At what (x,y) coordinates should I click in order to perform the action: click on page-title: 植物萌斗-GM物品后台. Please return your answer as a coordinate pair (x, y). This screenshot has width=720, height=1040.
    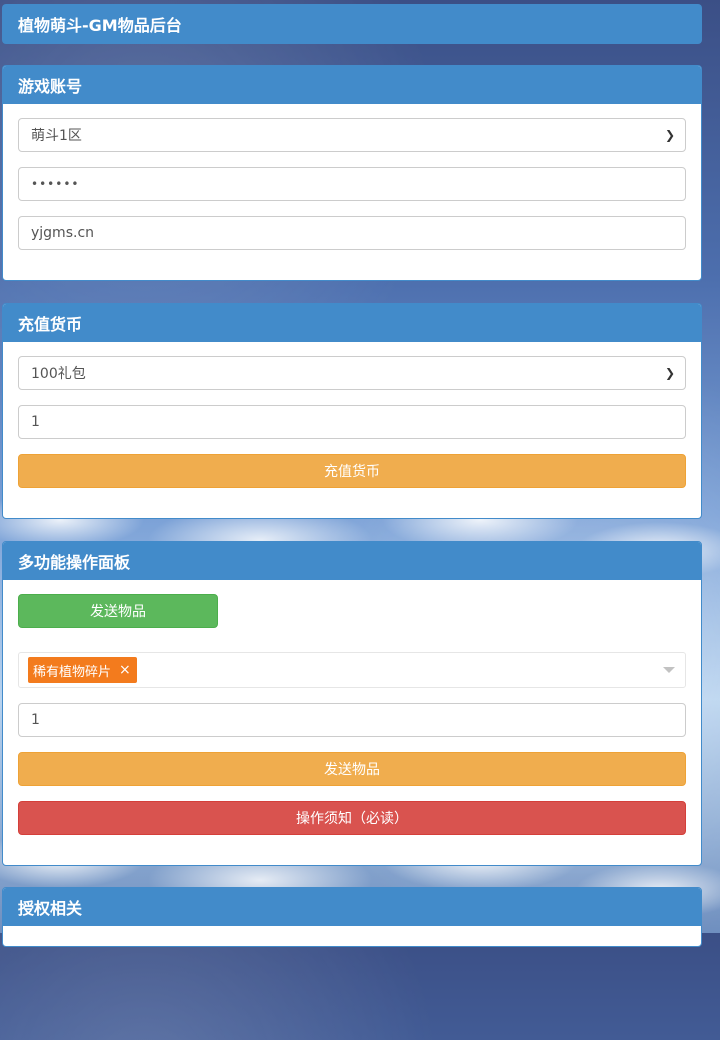
    Looking at the image, I should click on (100, 25).